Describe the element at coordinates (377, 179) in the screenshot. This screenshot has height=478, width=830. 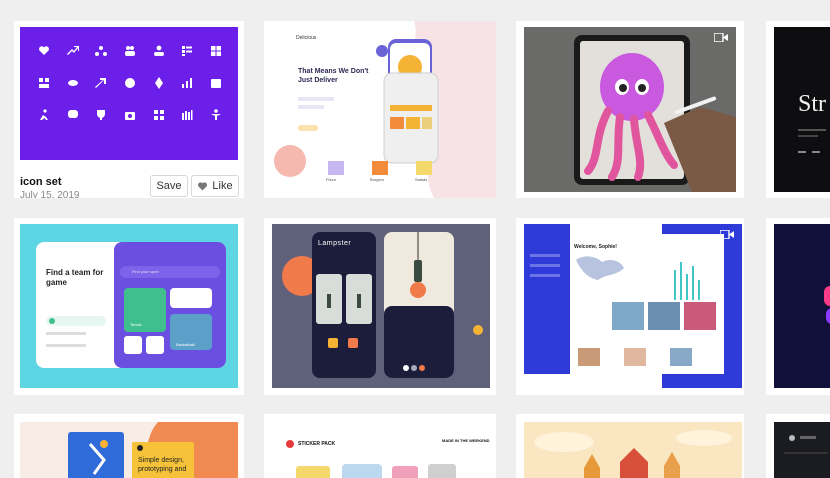
I see `category-label: Burgers` at that location.